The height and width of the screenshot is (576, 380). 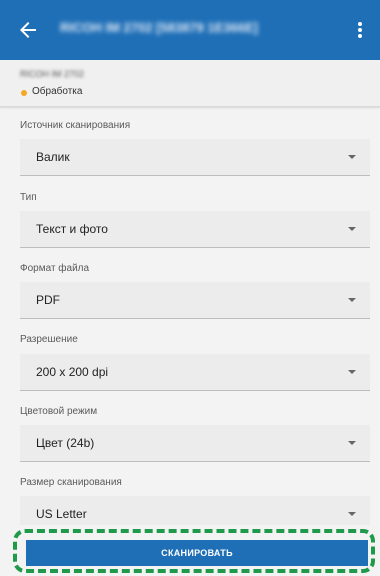 I want to click on file-format-label: Формат файла, so click(x=55, y=268).